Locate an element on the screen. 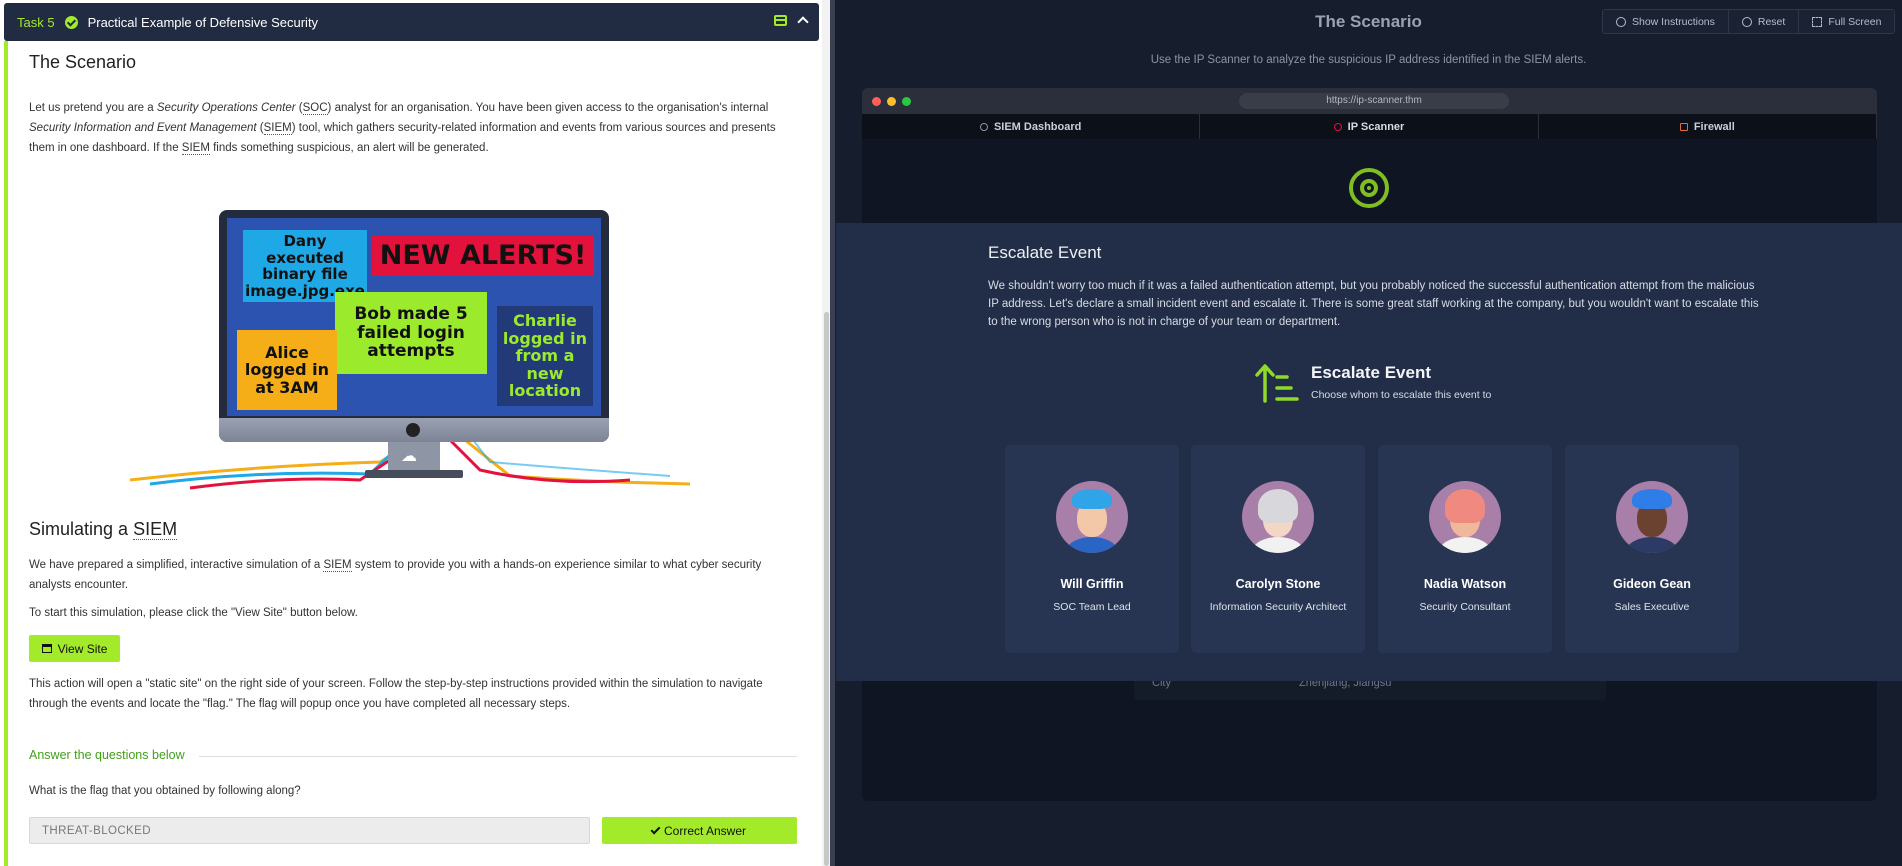  person-role: Security Consultant is located at coordinates (1465, 607).